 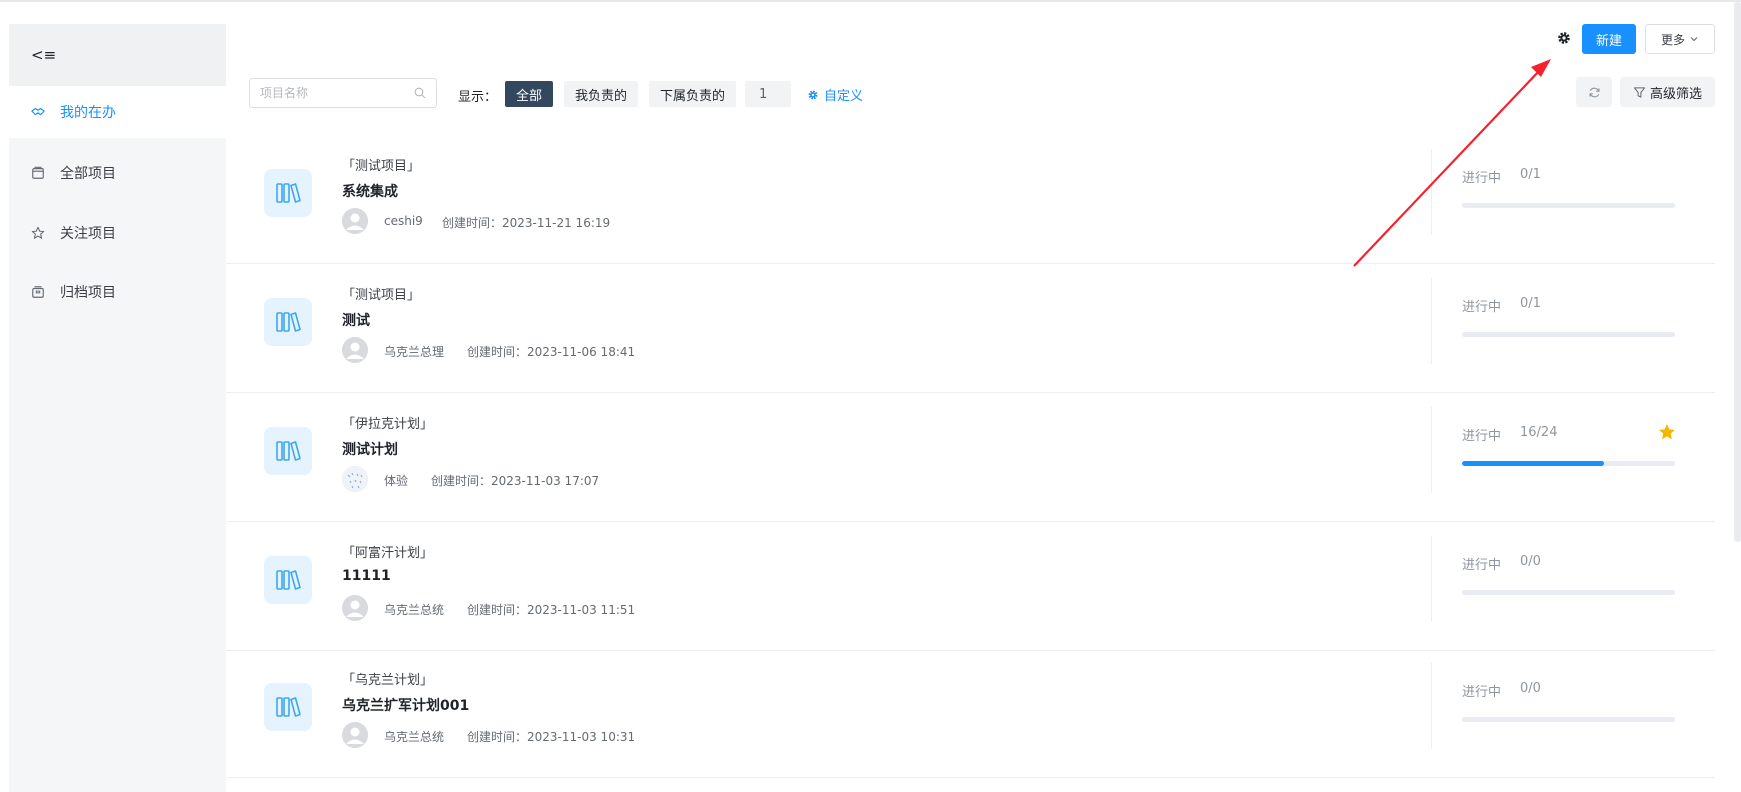 What do you see at coordinates (117, 233) in the screenshot?
I see `sidebar-item-followed: 关注项目` at bounding box center [117, 233].